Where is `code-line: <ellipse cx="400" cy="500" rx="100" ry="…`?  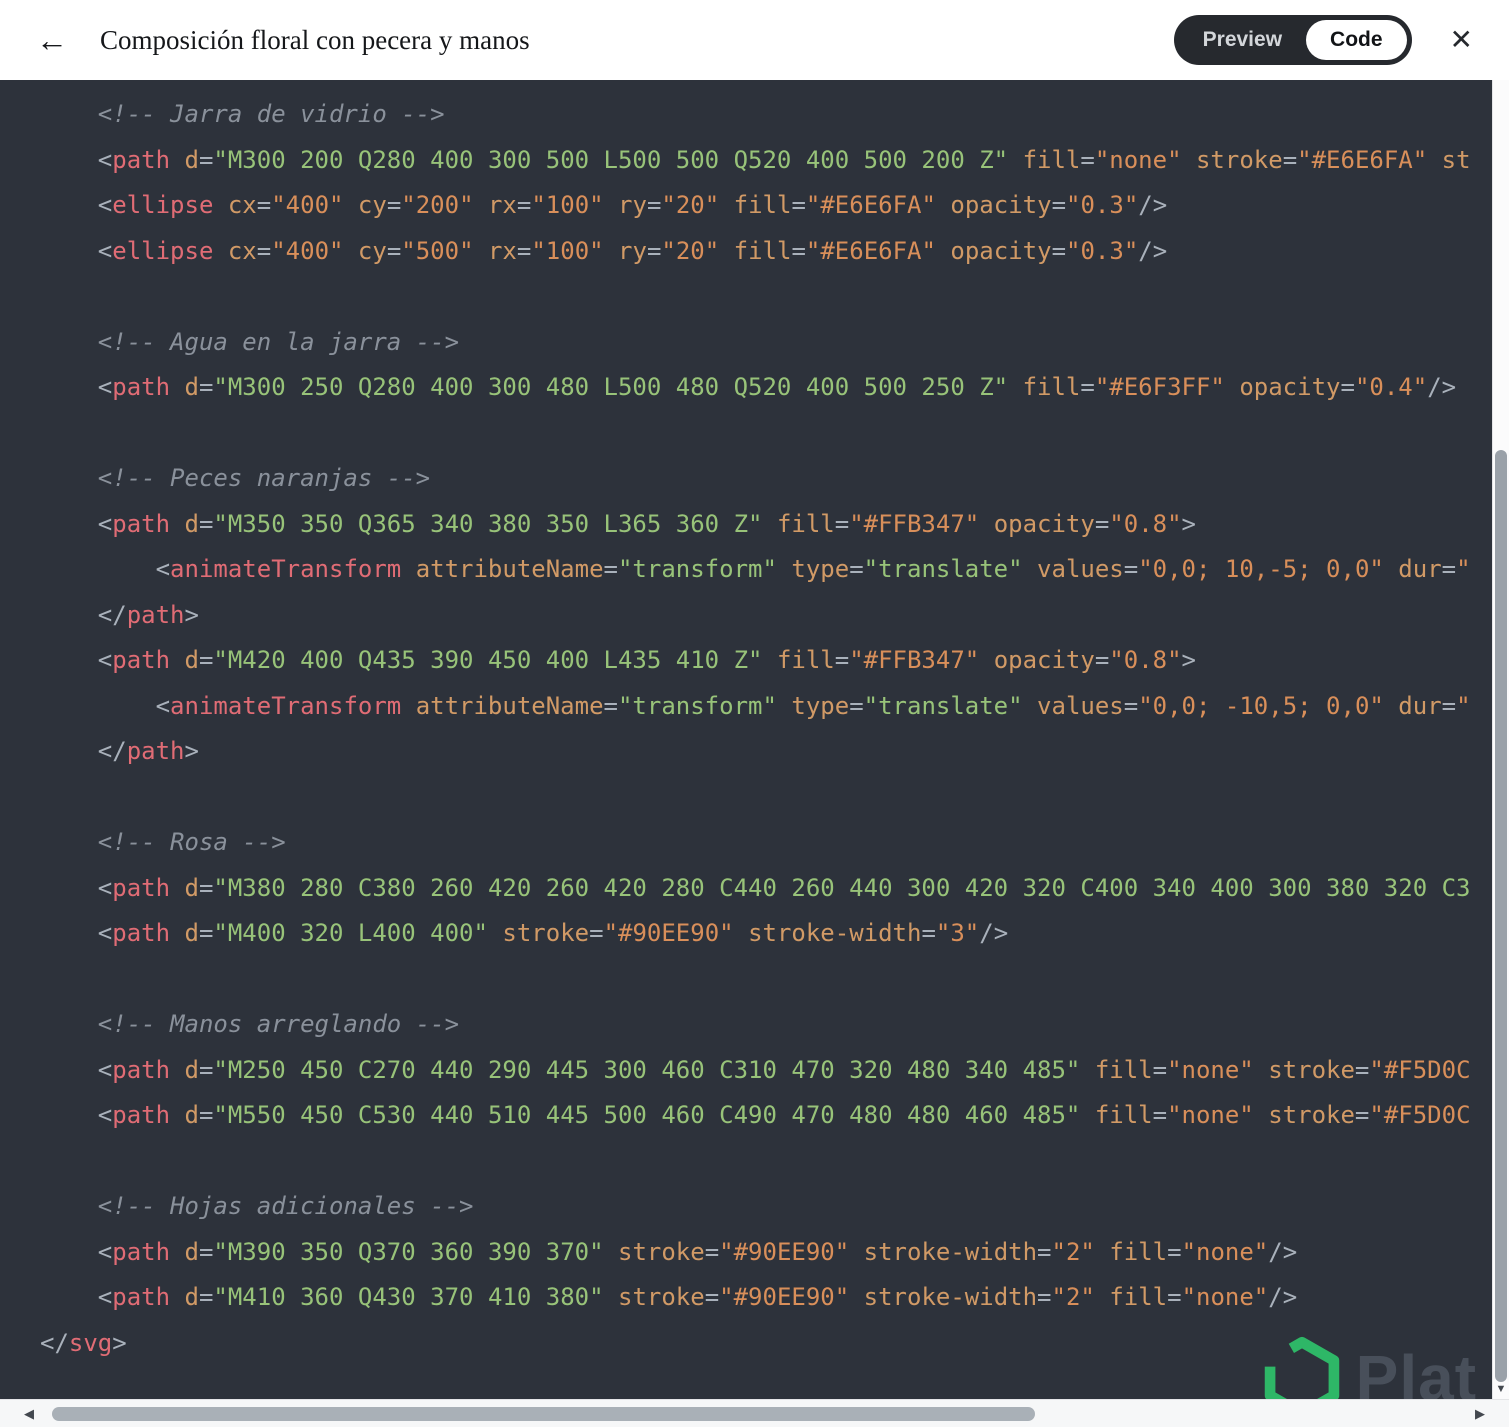
code-line: <ellipse cx="400" cy="500" rx="100" ry="… is located at coordinates (604, 250).